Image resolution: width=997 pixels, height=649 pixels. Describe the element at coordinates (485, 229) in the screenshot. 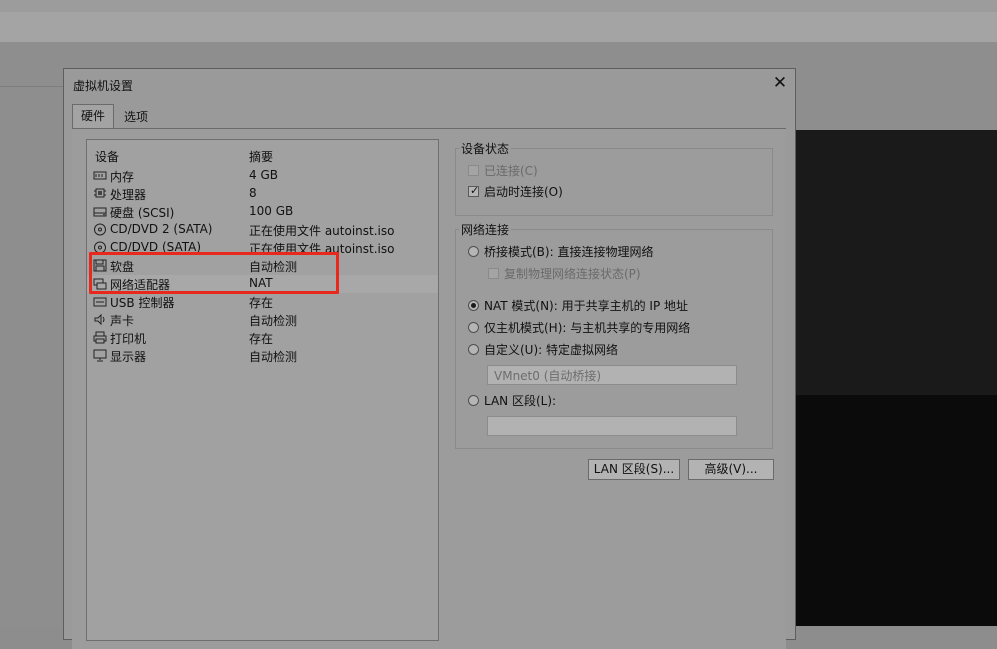

I see `network-connection-title: 网络连接` at that location.